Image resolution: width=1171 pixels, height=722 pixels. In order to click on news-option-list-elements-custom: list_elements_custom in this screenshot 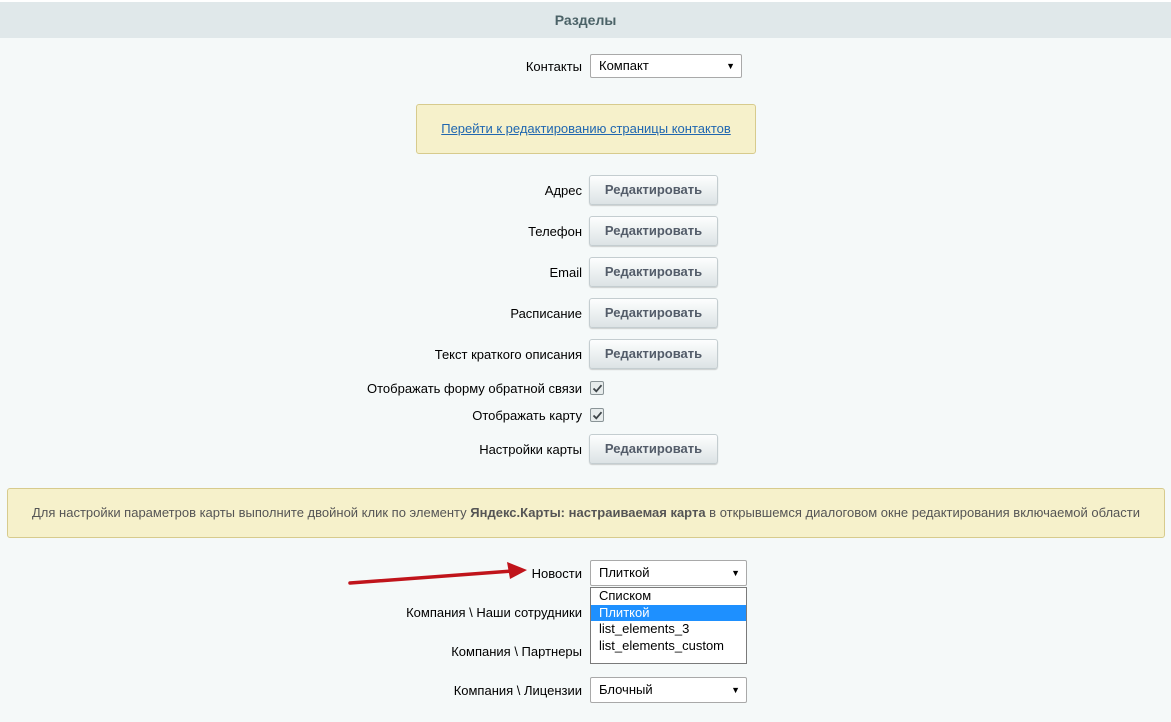, I will do `click(668, 646)`.